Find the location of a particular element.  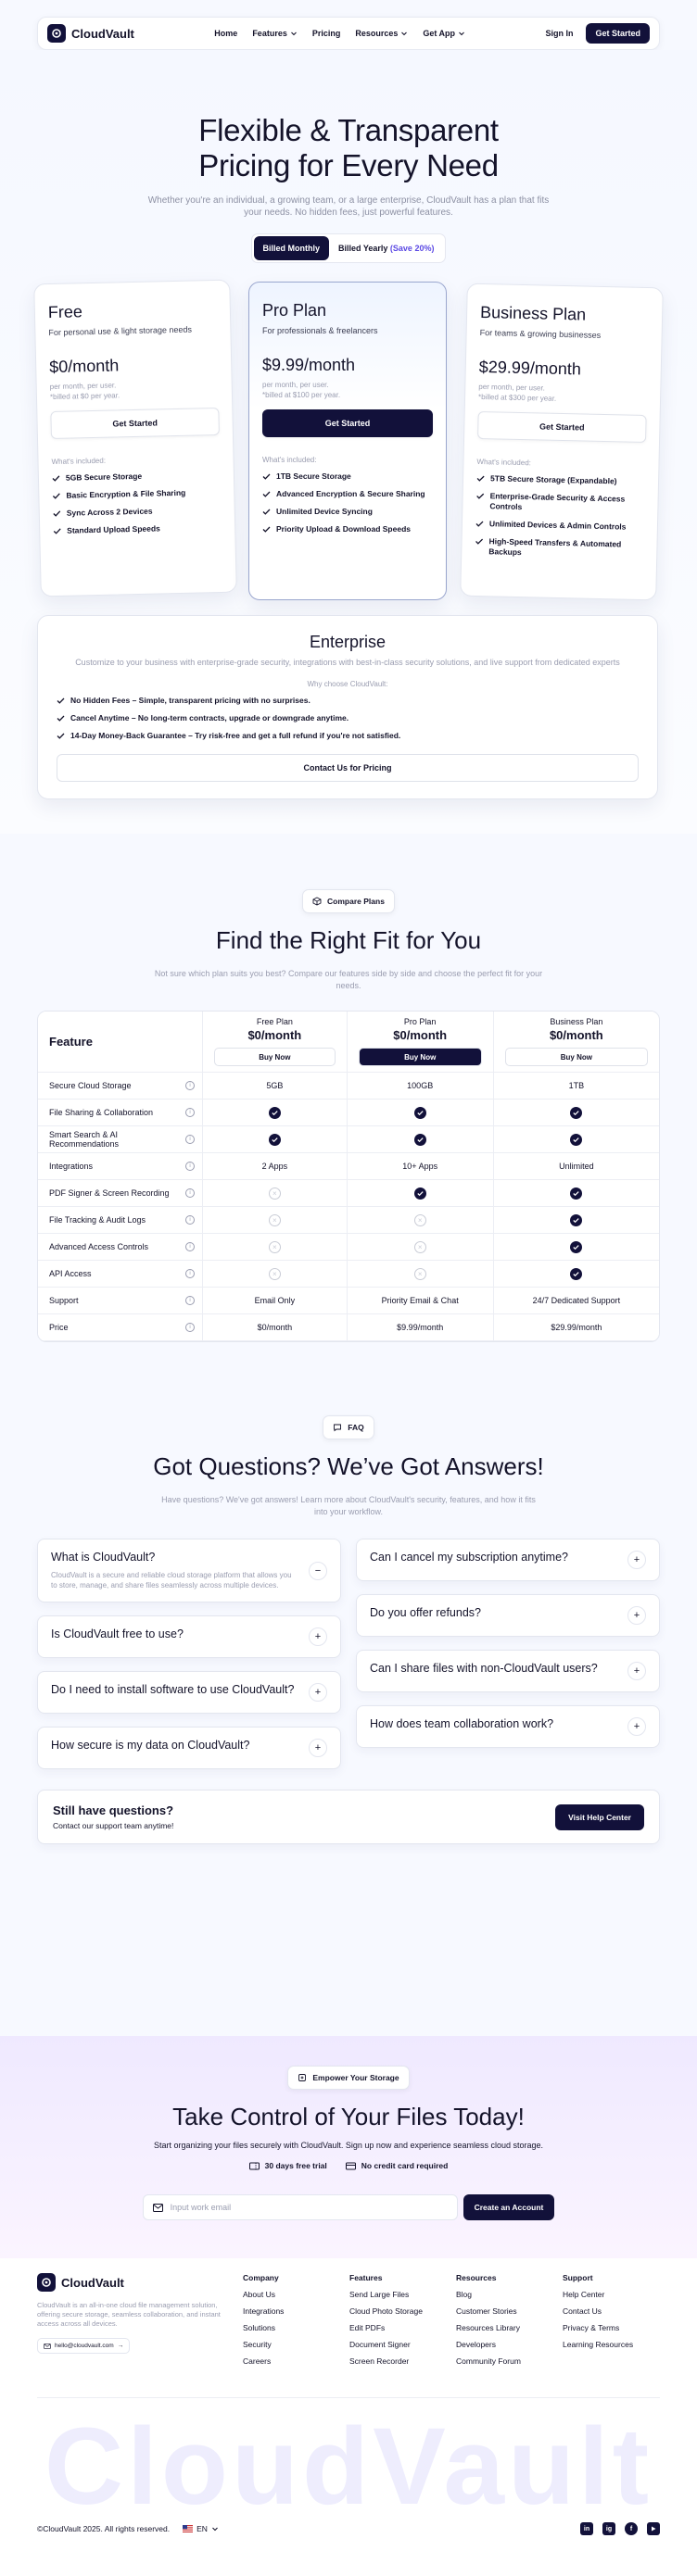

footer-link: About Us is located at coordinates (296, 2294).